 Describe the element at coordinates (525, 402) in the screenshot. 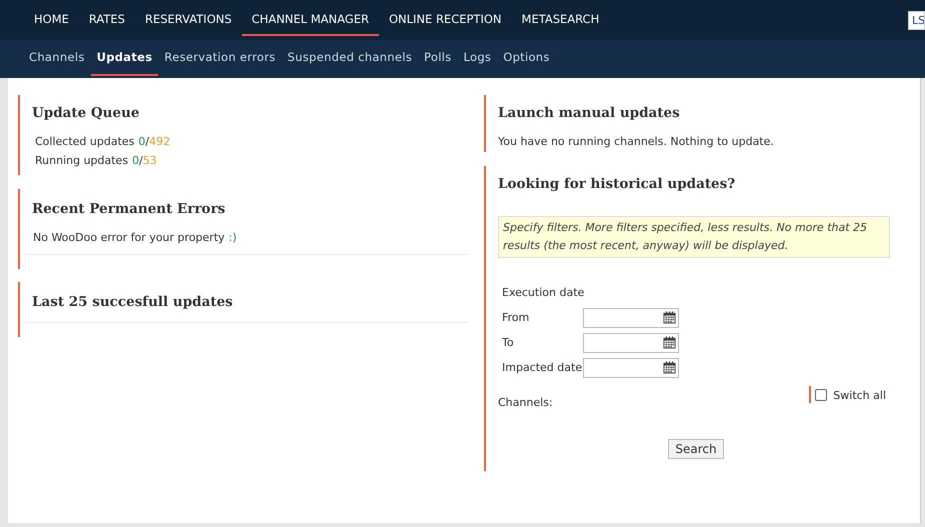

I see `field-label: Channels:` at that location.